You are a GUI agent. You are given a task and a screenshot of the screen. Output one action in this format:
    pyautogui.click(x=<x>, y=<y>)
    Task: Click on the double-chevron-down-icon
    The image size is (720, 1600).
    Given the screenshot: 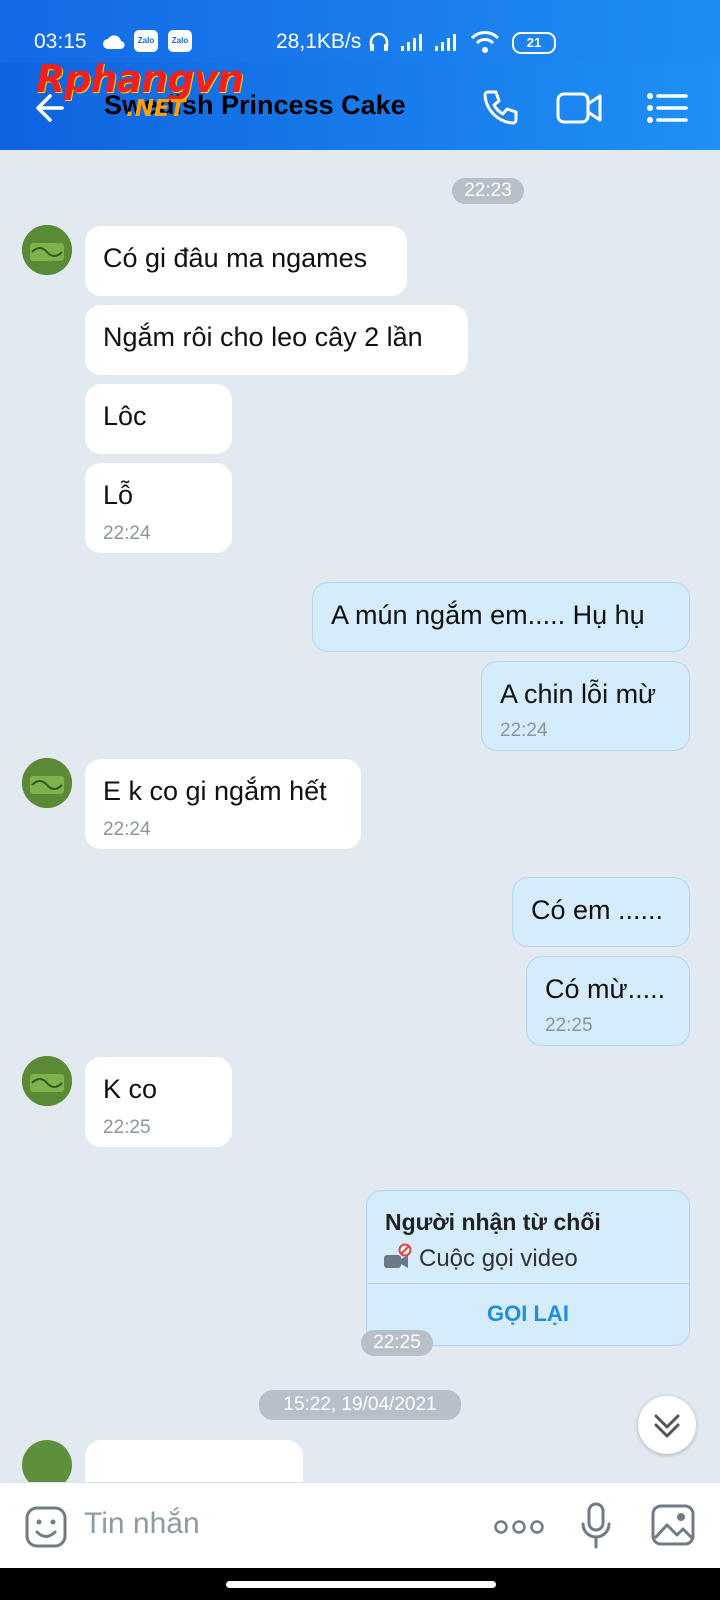 What is the action you would take?
    pyautogui.click(x=667, y=1426)
    